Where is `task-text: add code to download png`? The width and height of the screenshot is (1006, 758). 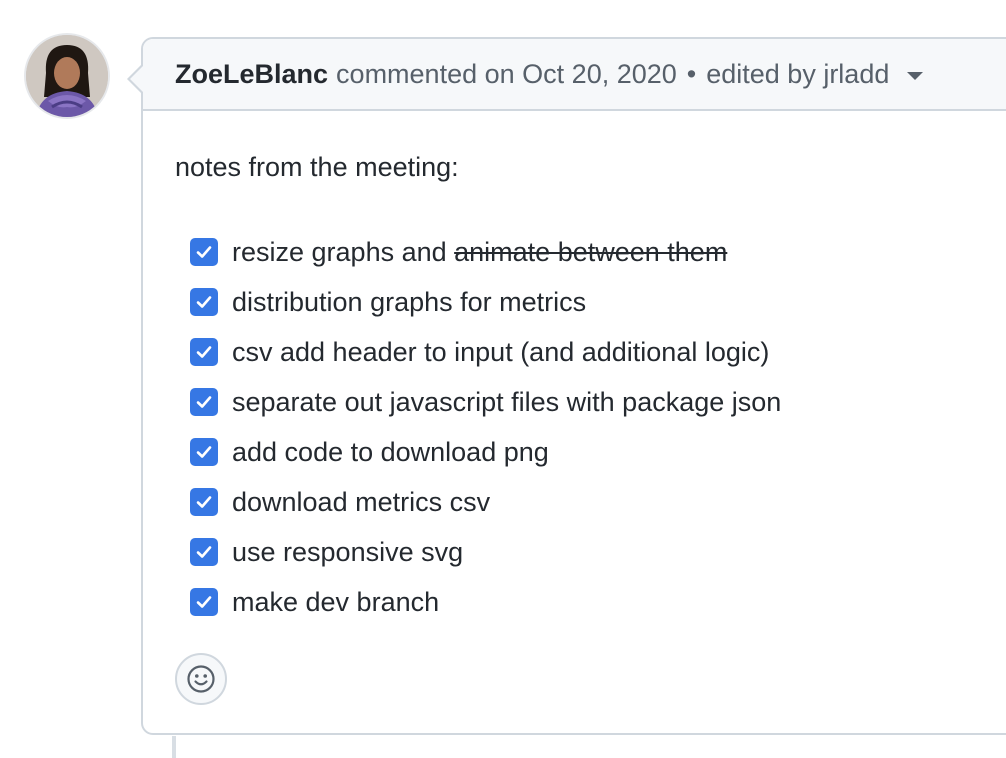
task-text: add code to download png is located at coordinates (390, 451).